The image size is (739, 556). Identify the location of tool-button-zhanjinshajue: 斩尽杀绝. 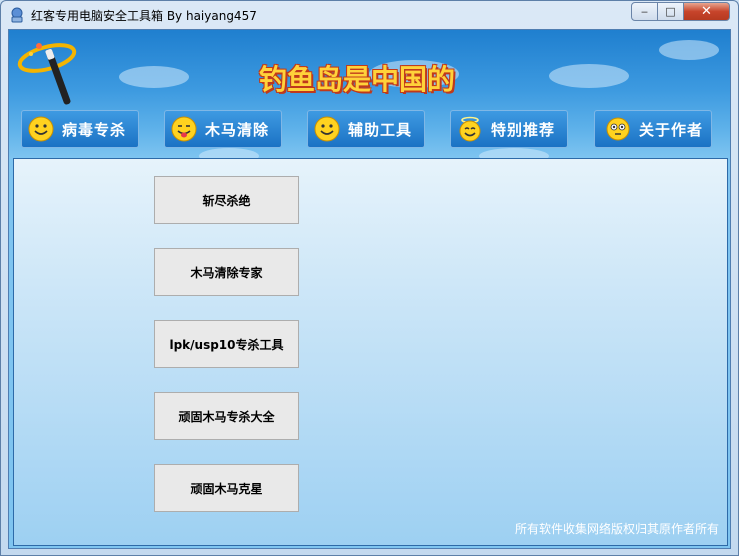
(226, 200).